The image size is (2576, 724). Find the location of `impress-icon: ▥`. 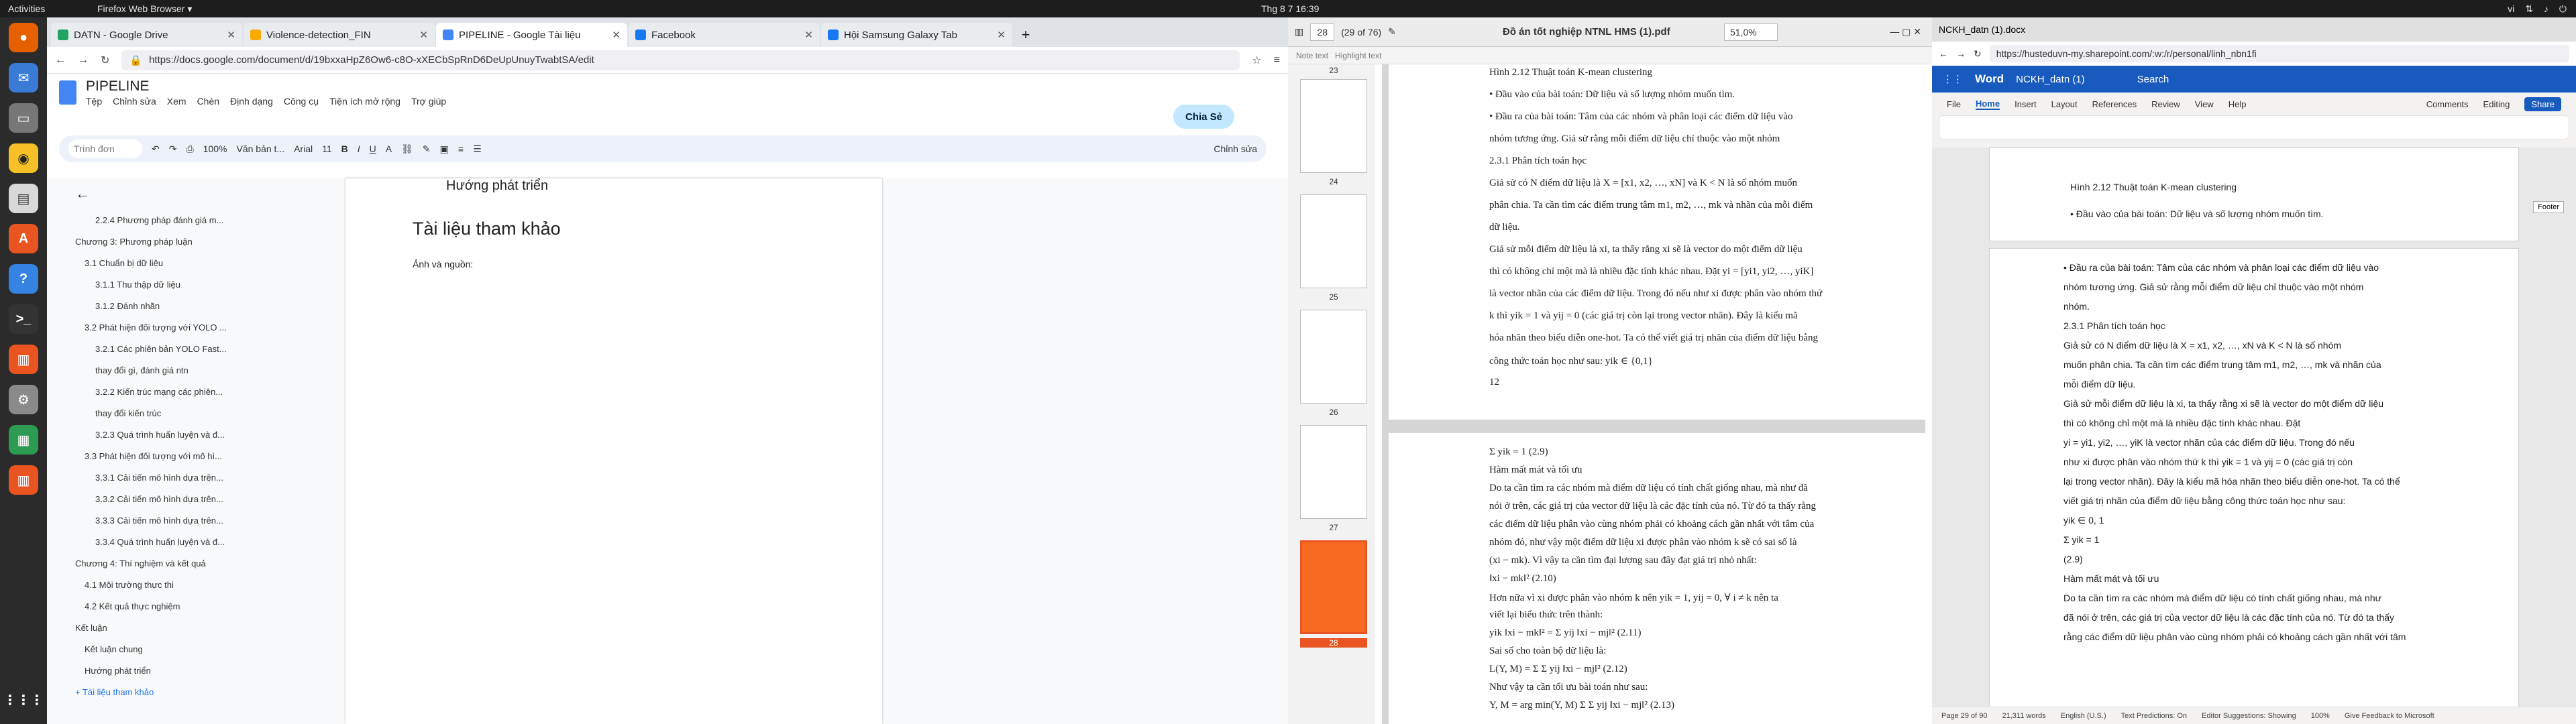

impress-icon: ▥ is located at coordinates (23, 359).